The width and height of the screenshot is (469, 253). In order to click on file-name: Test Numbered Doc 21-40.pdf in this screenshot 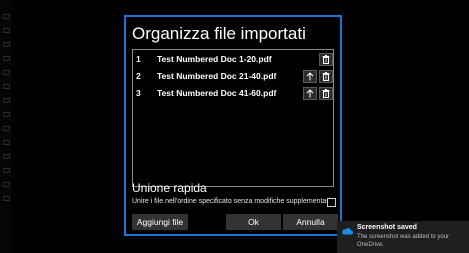, I will do `click(217, 76)`.